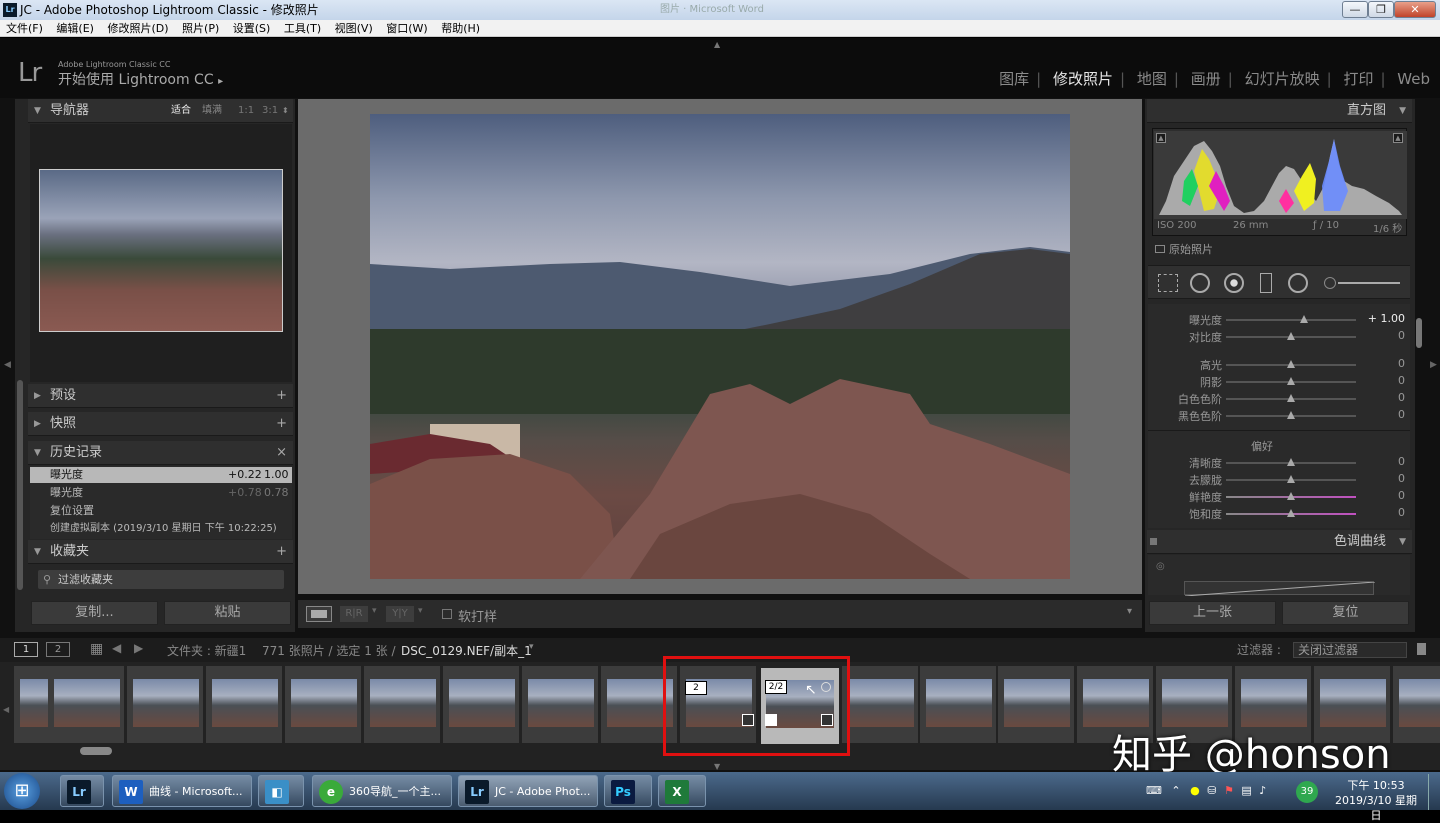 This screenshot has height=823, width=1440. I want to click on zoom-stepper-icon: ⬍, so click(285, 111).